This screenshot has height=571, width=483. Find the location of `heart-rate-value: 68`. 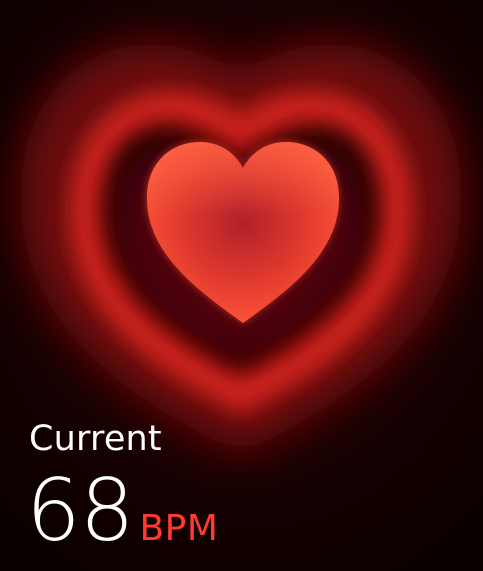

heart-rate-value: 68 is located at coordinates (80, 511).